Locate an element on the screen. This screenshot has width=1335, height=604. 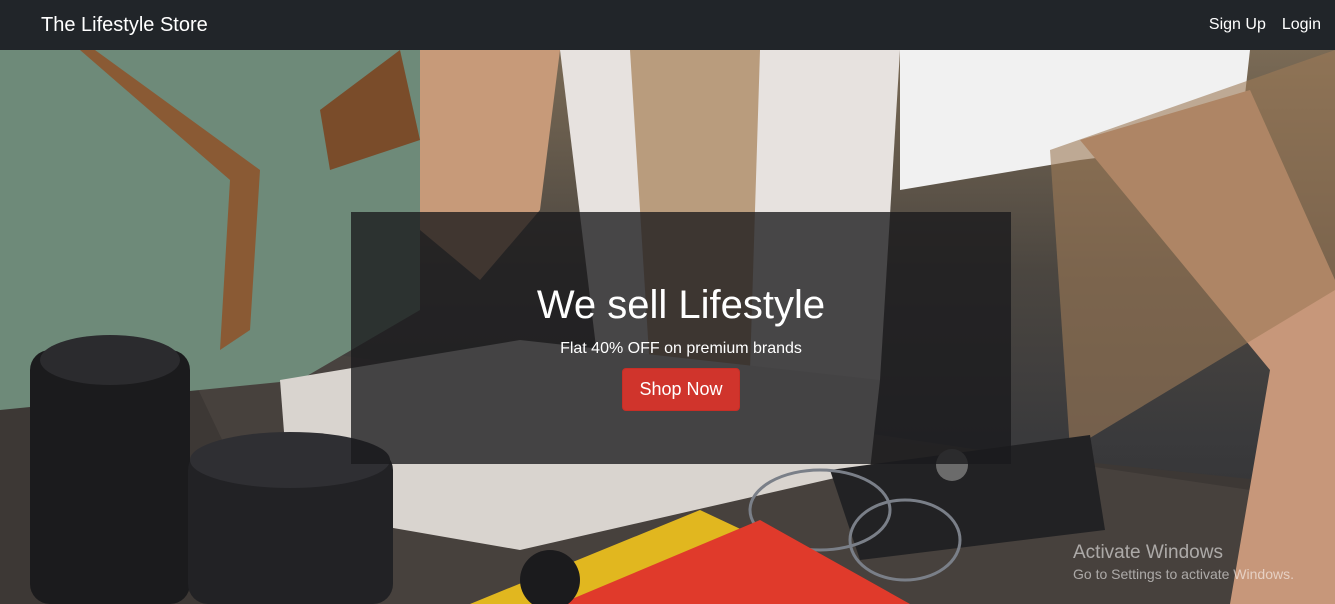
top-navbar: The Lifestyle Store Sign Up Login is located at coordinates (667, 25).